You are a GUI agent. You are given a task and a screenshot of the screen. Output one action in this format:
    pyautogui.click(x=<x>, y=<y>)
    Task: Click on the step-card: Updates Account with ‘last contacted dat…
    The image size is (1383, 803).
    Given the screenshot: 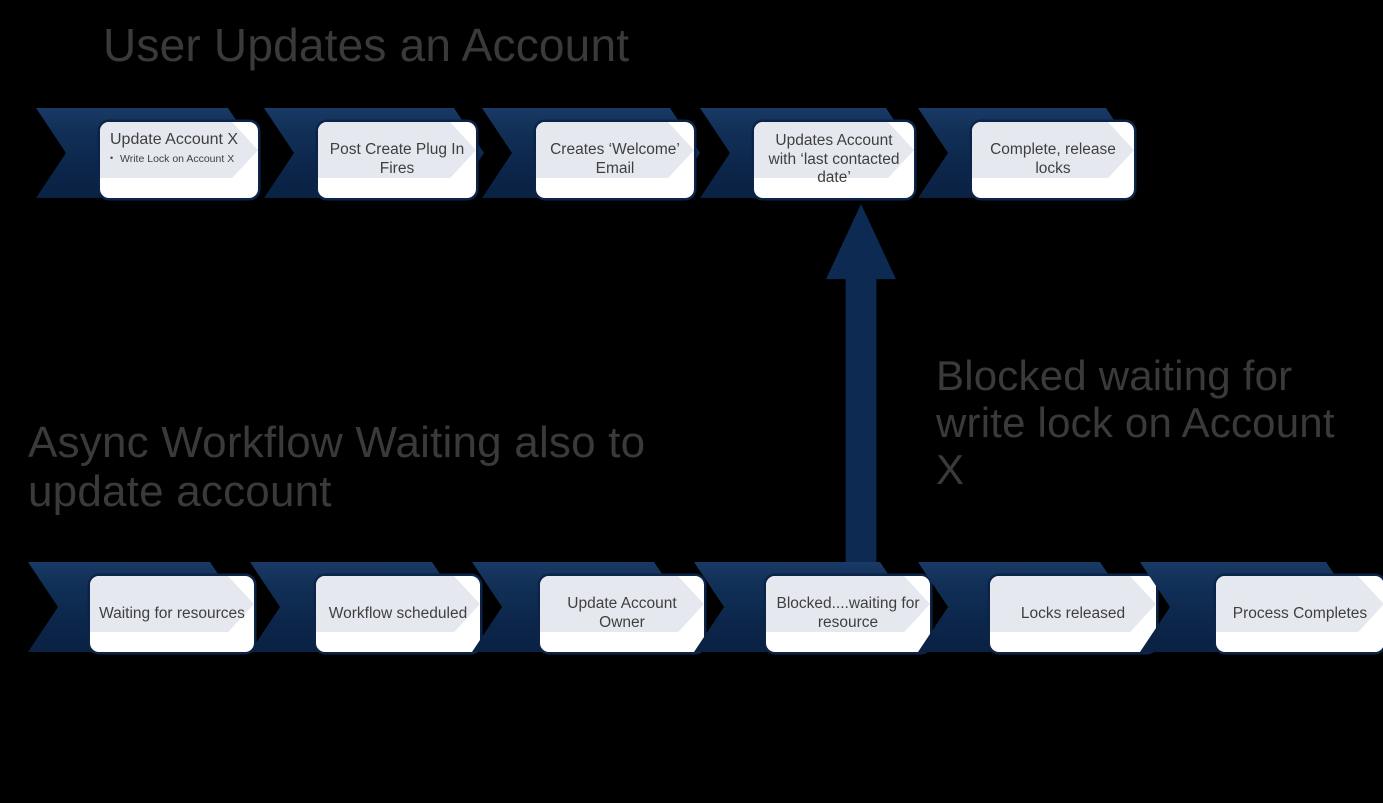 What is the action you would take?
    pyautogui.click(x=834, y=160)
    